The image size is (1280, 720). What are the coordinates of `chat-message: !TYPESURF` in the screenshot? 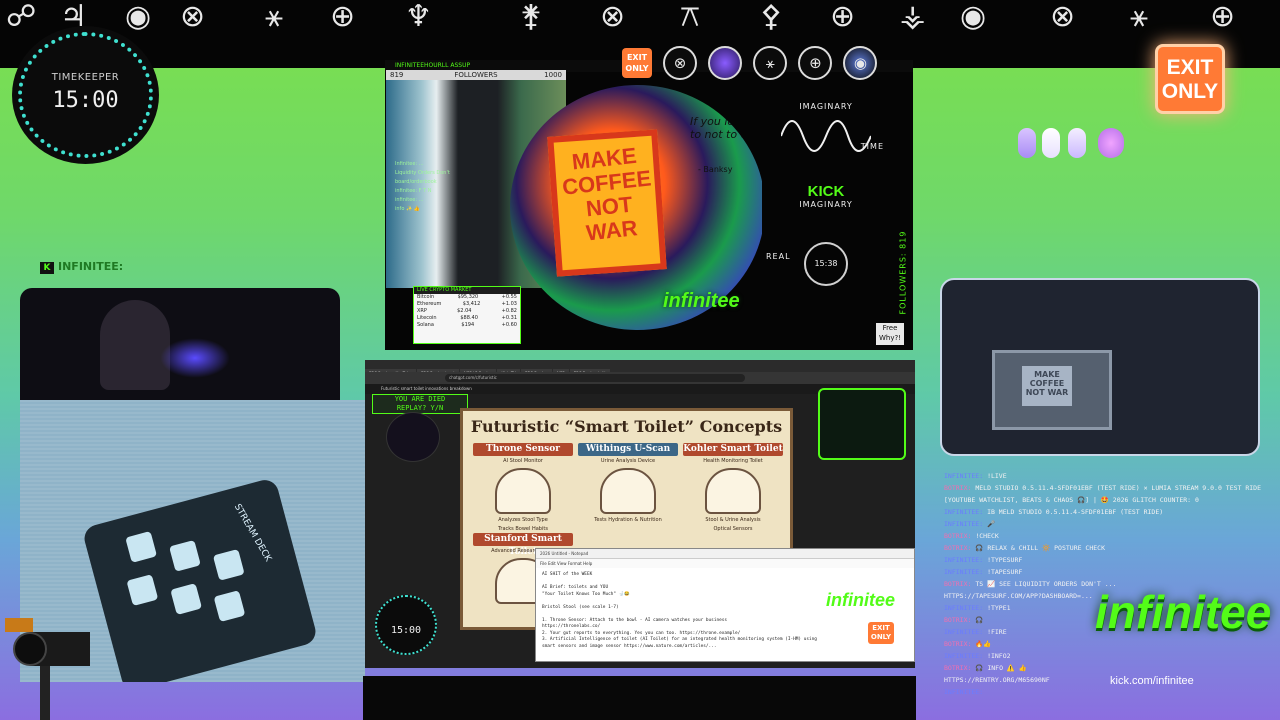 It's located at (1005, 560).